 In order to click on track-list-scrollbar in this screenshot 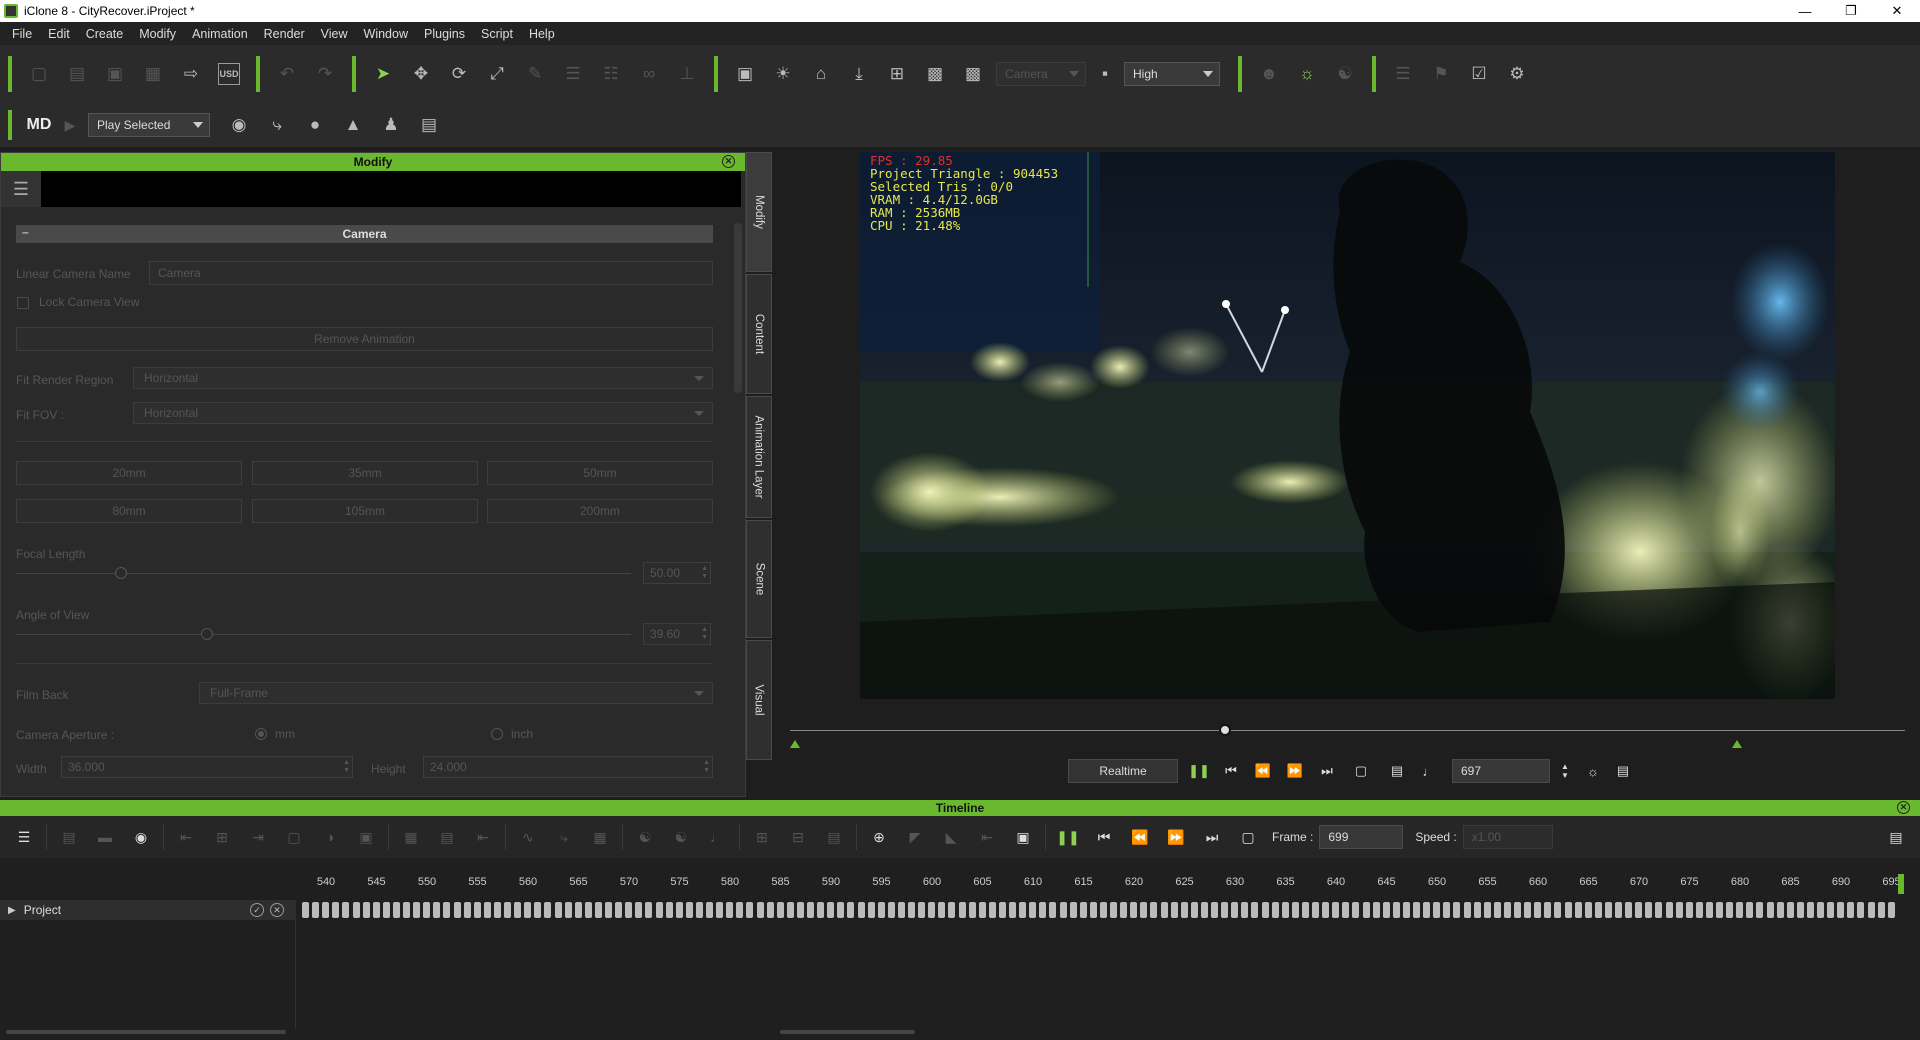, I will do `click(146, 1032)`.